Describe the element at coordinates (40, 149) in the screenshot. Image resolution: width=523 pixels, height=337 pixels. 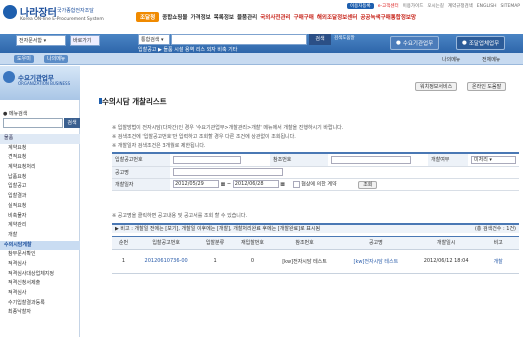
I see `sidebar-item: 계약요청` at that location.